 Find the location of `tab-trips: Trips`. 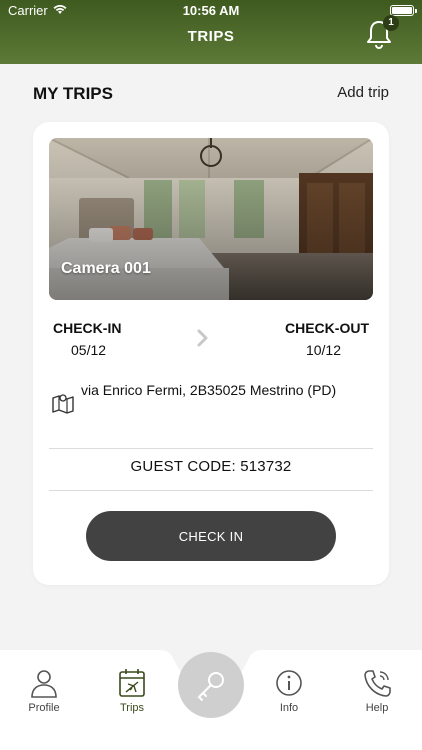

tab-trips: Trips is located at coordinates (132, 691).